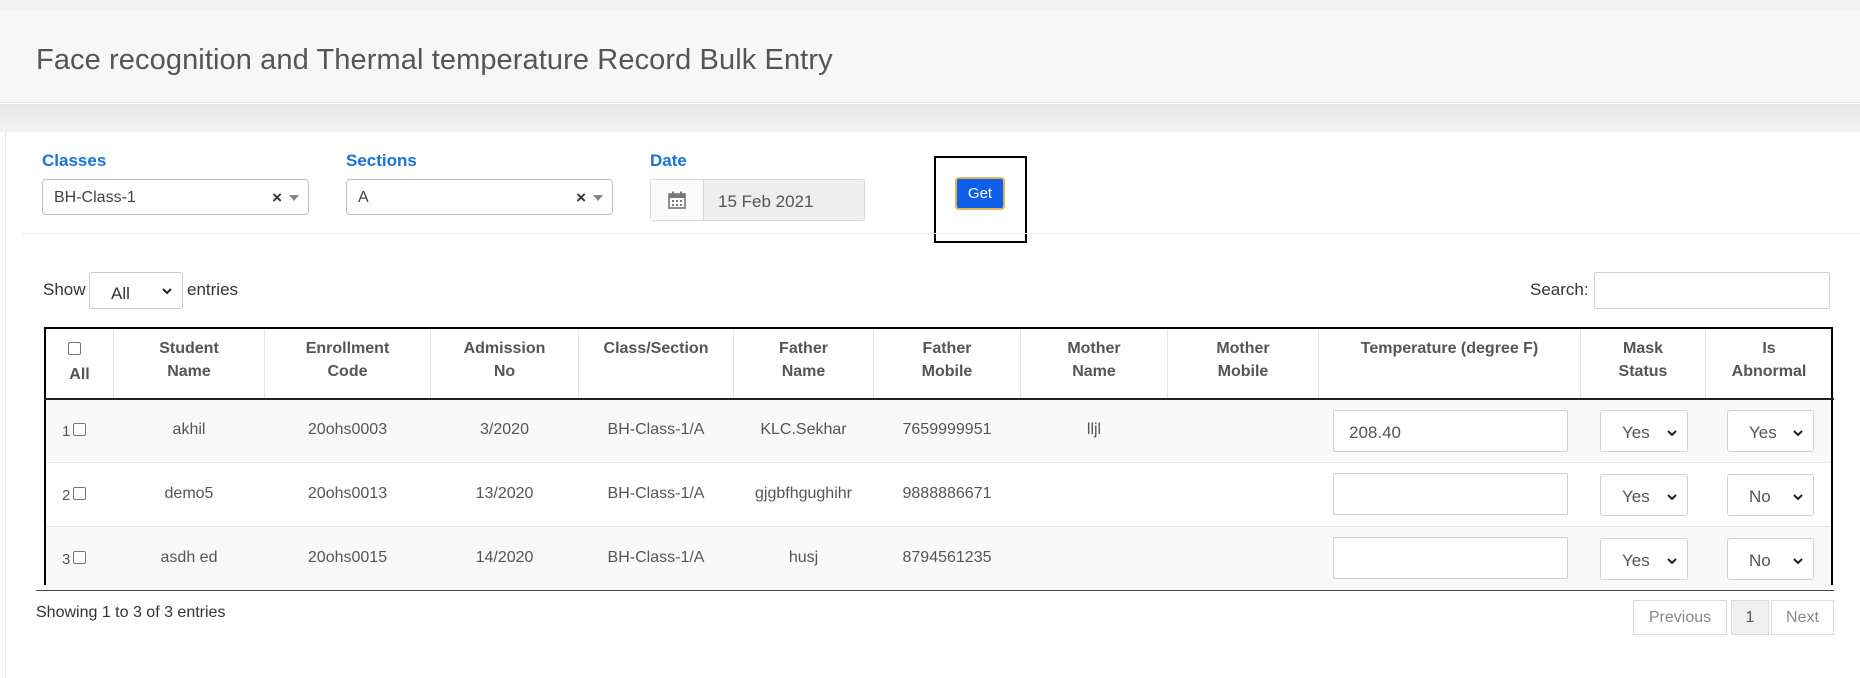 This screenshot has width=1860, height=678. I want to click on header-student-name-line1: Student, so click(189, 348).